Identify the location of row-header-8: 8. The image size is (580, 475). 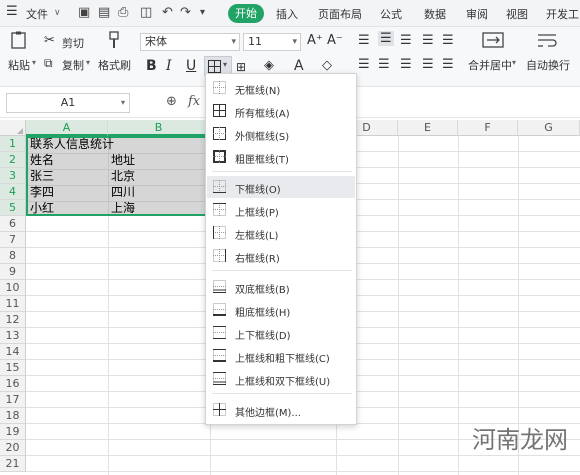
(13, 256).